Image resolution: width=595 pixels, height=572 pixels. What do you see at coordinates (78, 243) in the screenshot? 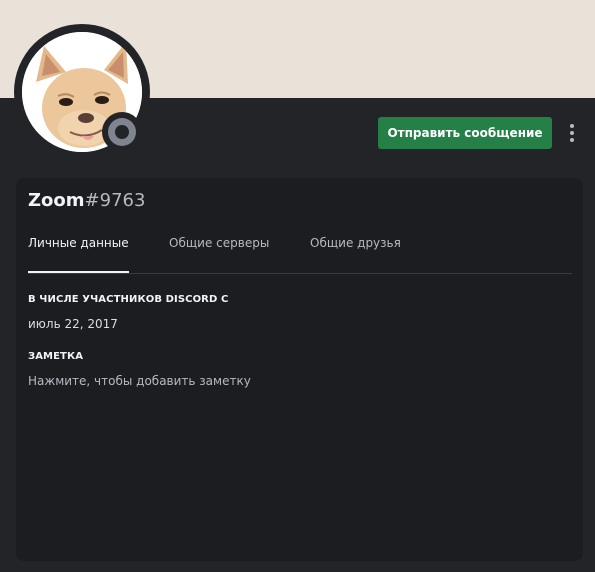
I see `tab-user-info: Личные данные` at bounding box center [78, 243].